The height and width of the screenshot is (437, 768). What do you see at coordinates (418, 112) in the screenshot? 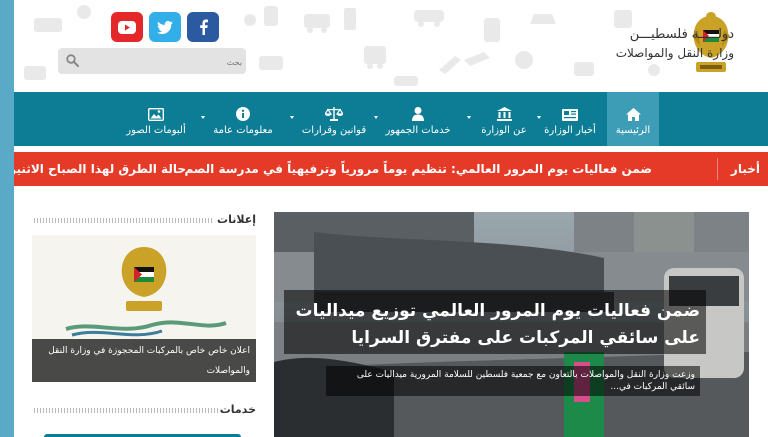
I see `user-icon` at bounding box center [418, 112].